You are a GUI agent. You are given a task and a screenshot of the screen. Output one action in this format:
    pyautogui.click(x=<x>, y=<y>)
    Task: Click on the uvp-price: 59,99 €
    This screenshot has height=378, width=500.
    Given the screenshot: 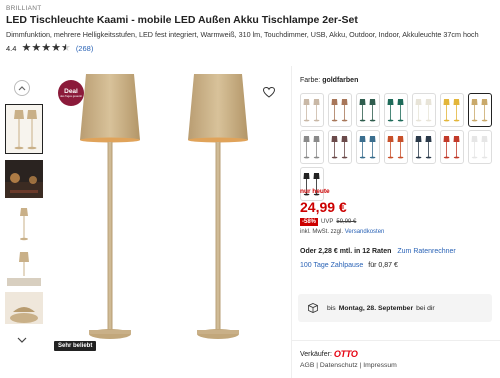 What is the action you would take?
    pyautogui.click(x=346, y=222)
    